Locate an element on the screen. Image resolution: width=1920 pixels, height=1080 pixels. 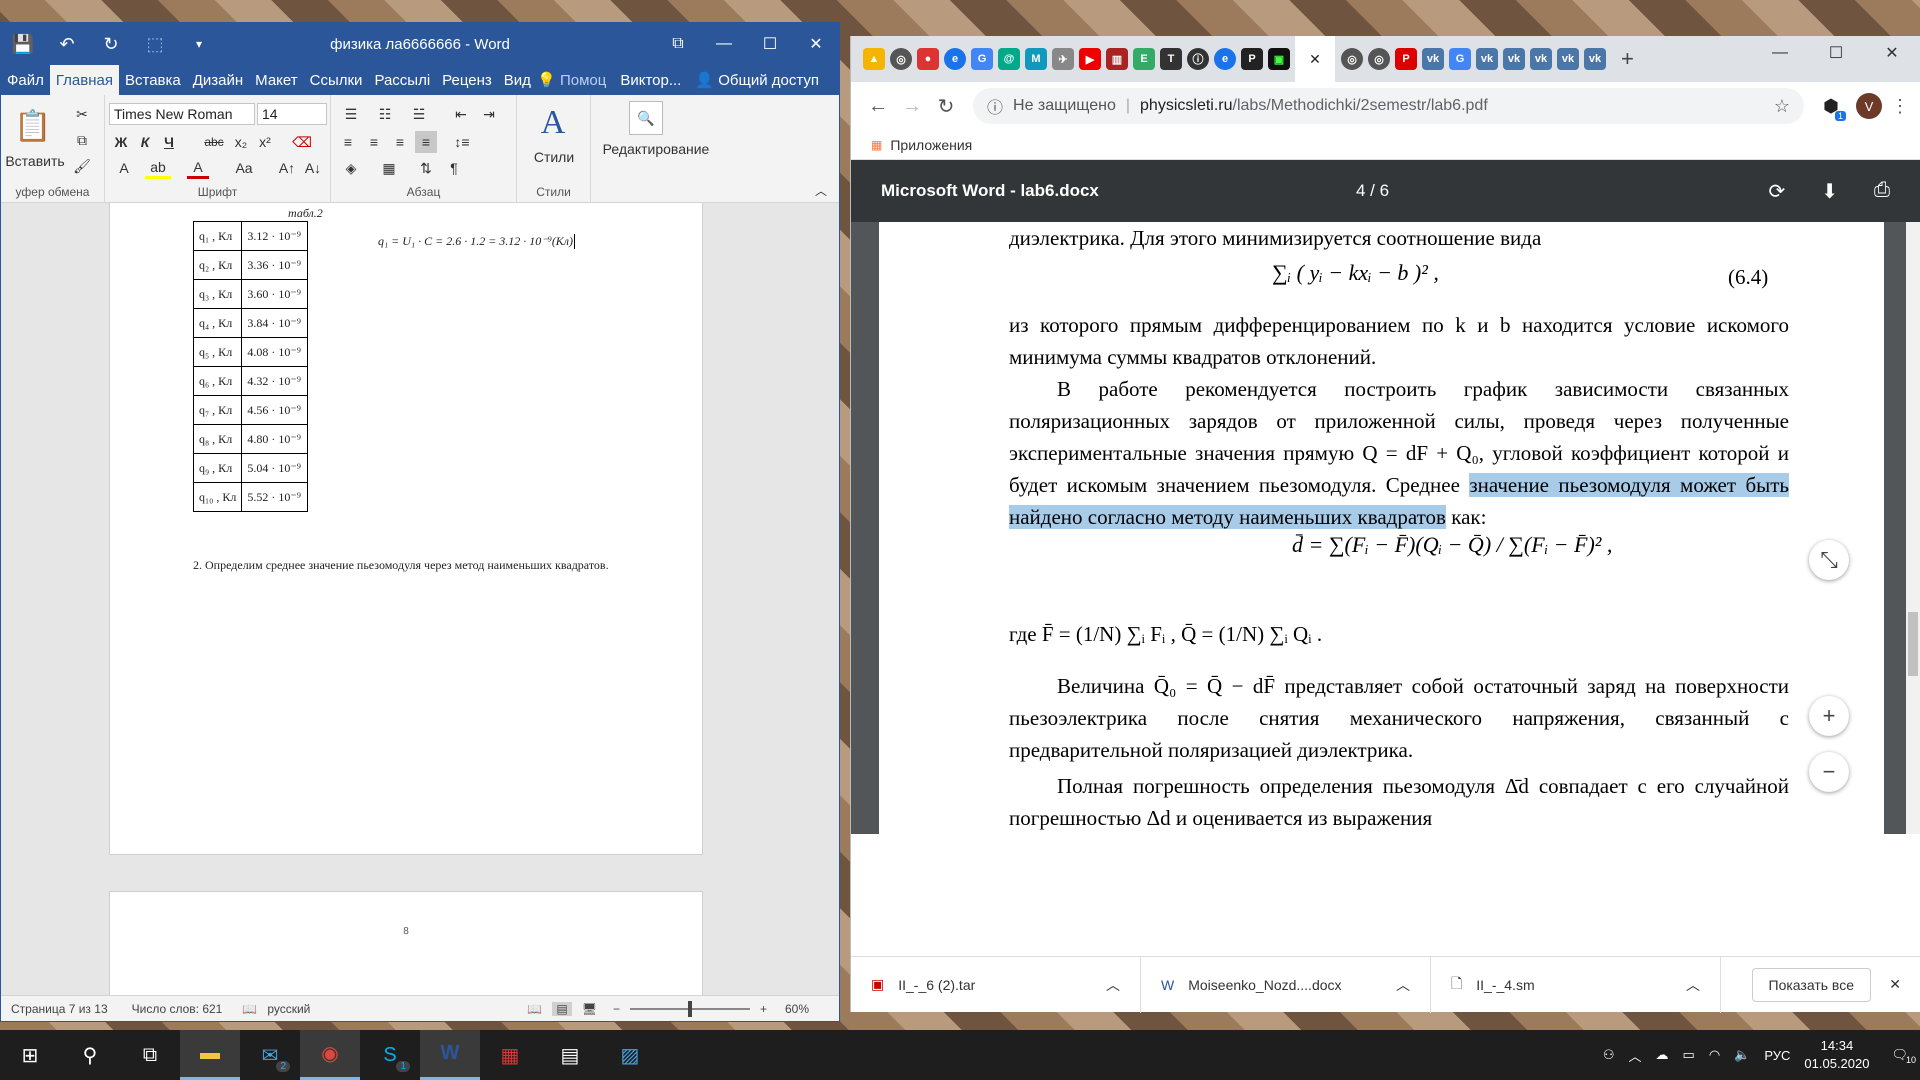
charge-value: 5.52 · 10⁻⁹ is located at coordinates (275, 497).